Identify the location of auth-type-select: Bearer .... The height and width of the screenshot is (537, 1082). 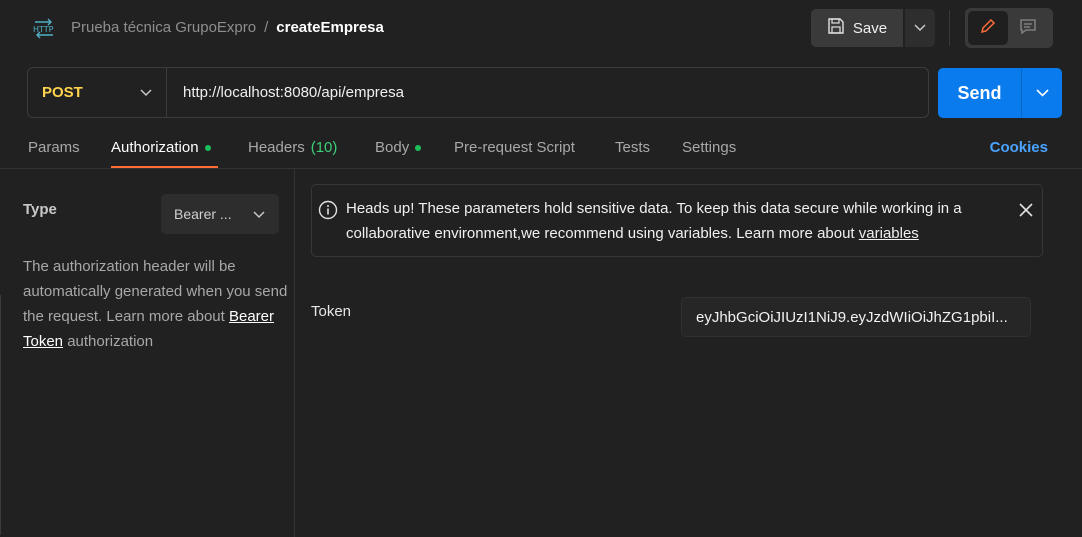
(220, 214).